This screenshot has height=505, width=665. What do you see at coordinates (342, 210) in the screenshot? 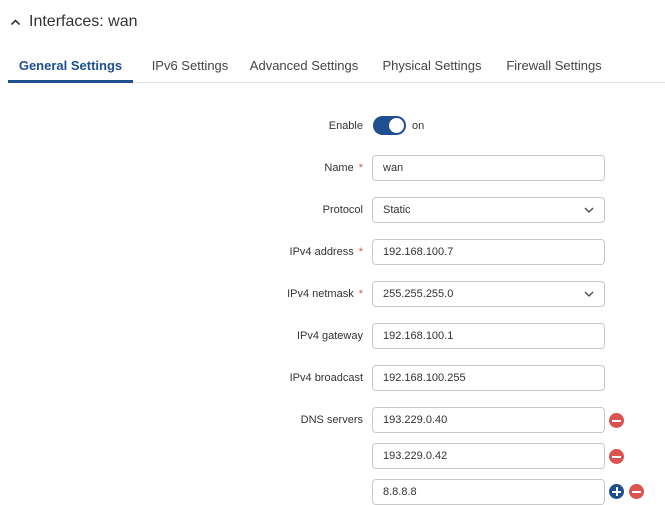
I see `protocol-label: Protocol` at bounding box center [342, 210].